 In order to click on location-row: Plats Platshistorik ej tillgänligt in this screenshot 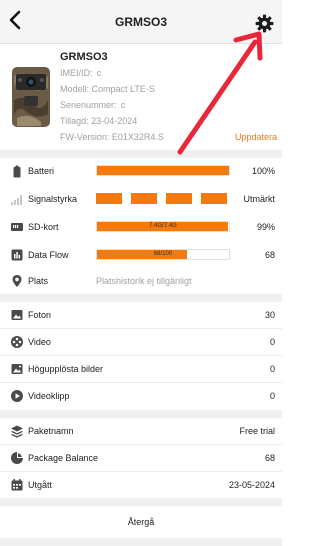, I will do `click(141, 281)`.